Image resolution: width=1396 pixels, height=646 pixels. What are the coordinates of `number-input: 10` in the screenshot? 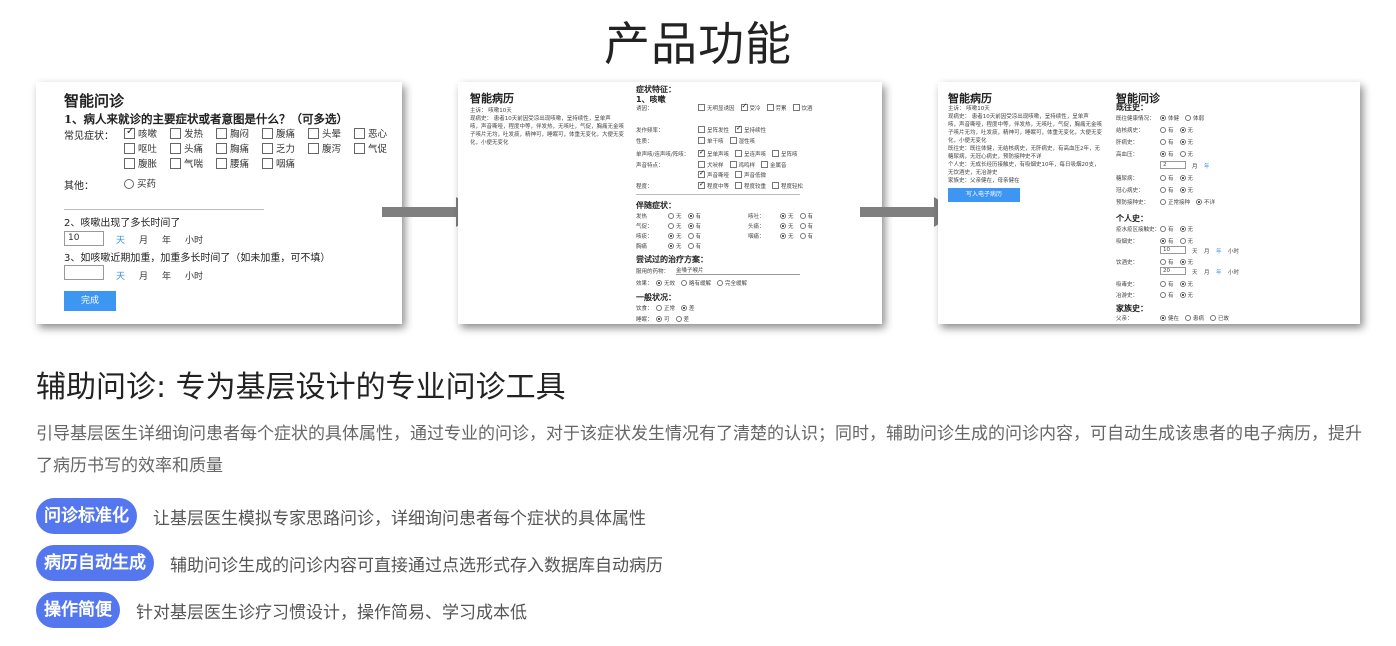 It's located at (1173, 250).